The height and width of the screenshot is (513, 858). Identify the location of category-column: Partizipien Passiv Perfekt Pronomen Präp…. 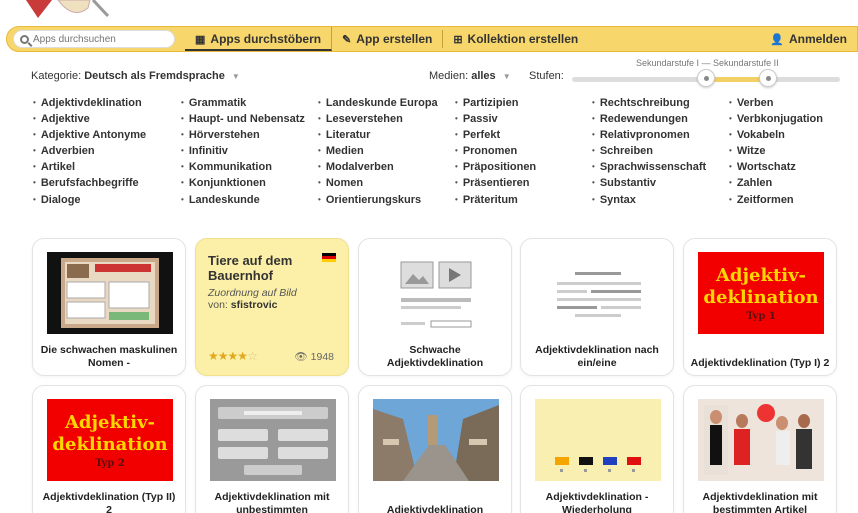
(523, 151).